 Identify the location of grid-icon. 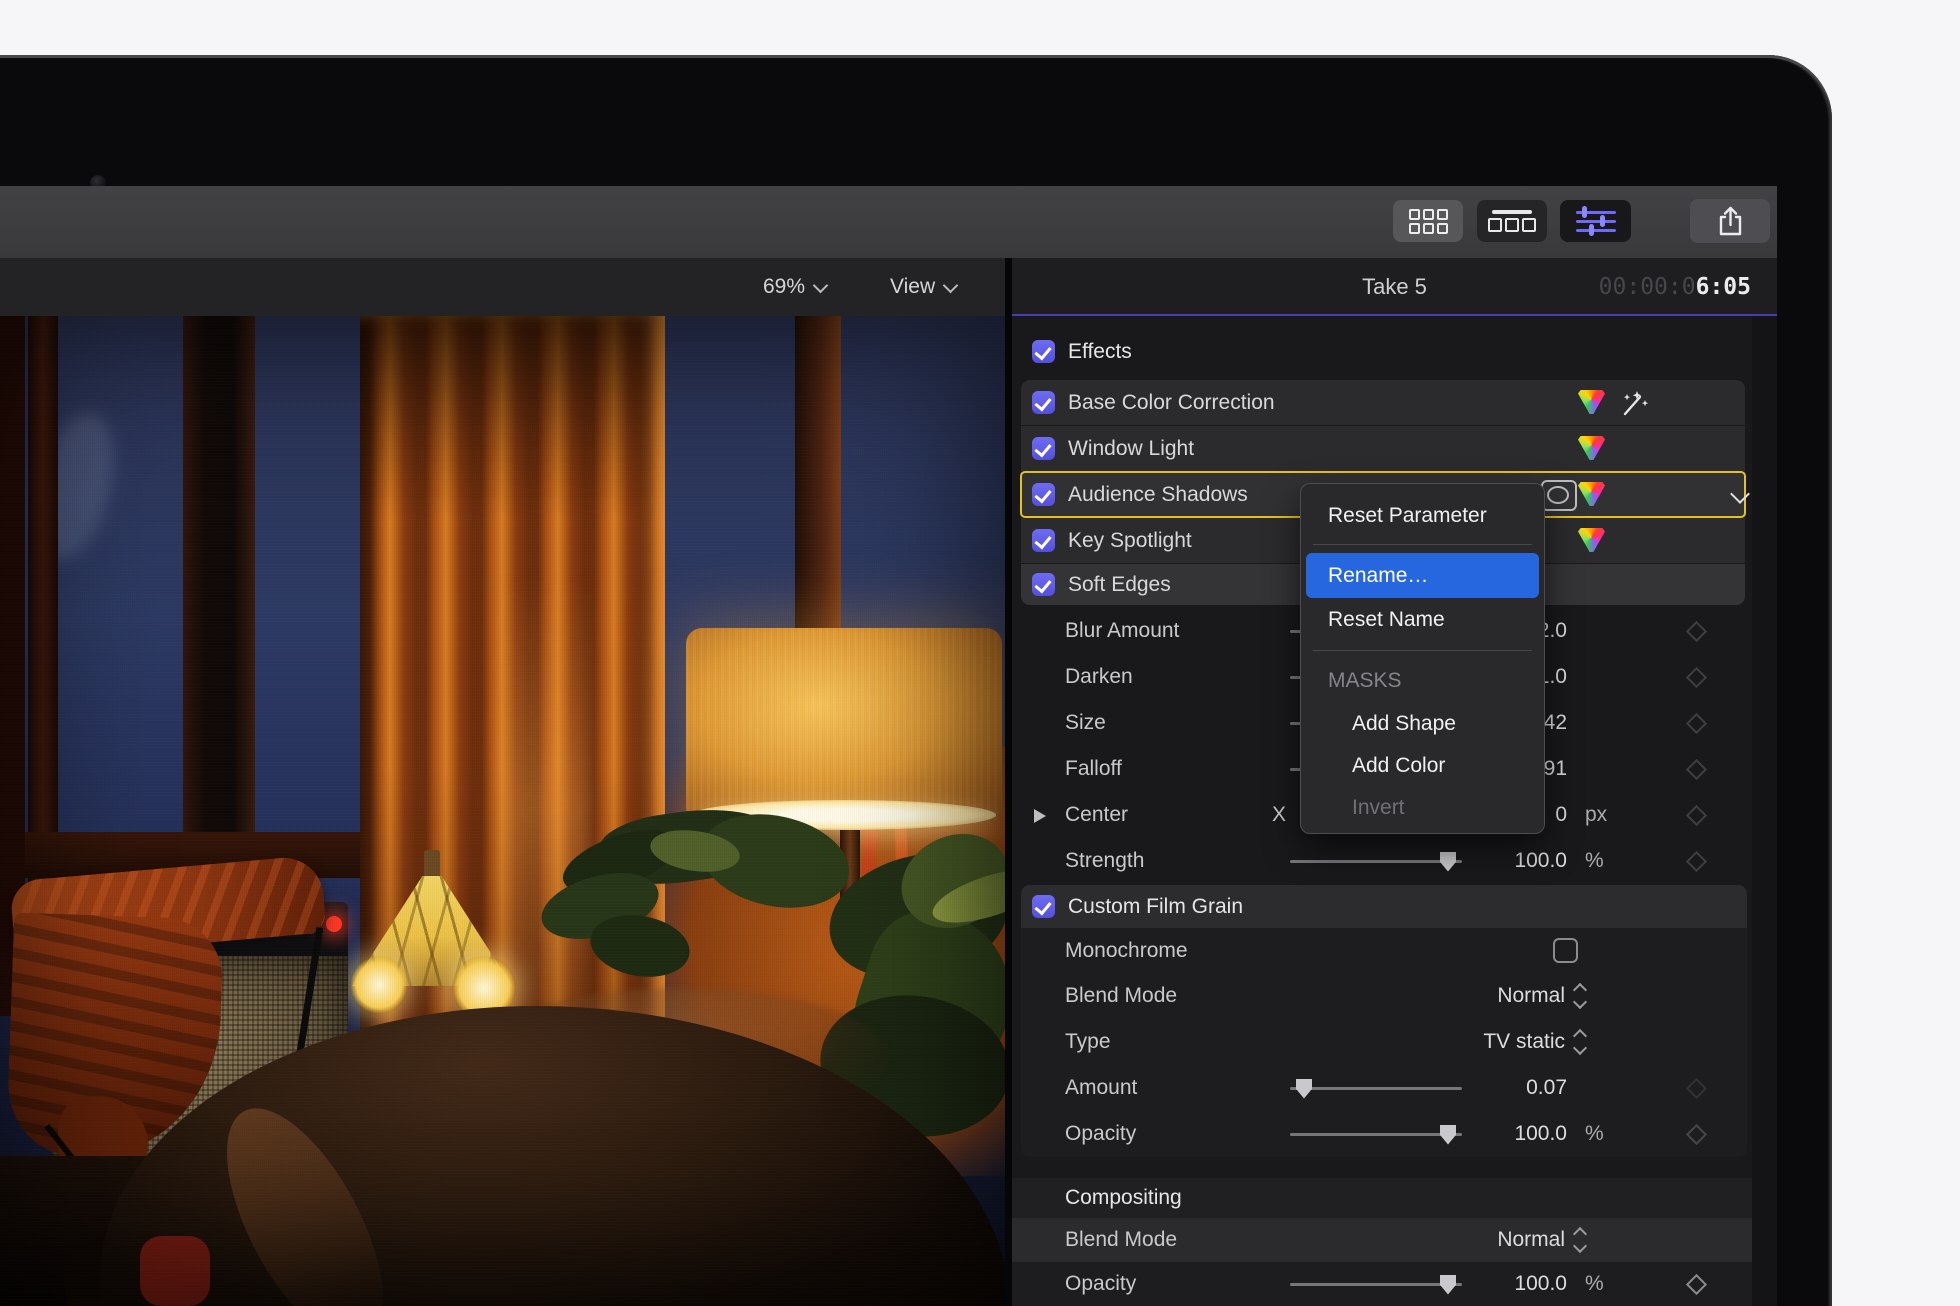
(1428, 221).